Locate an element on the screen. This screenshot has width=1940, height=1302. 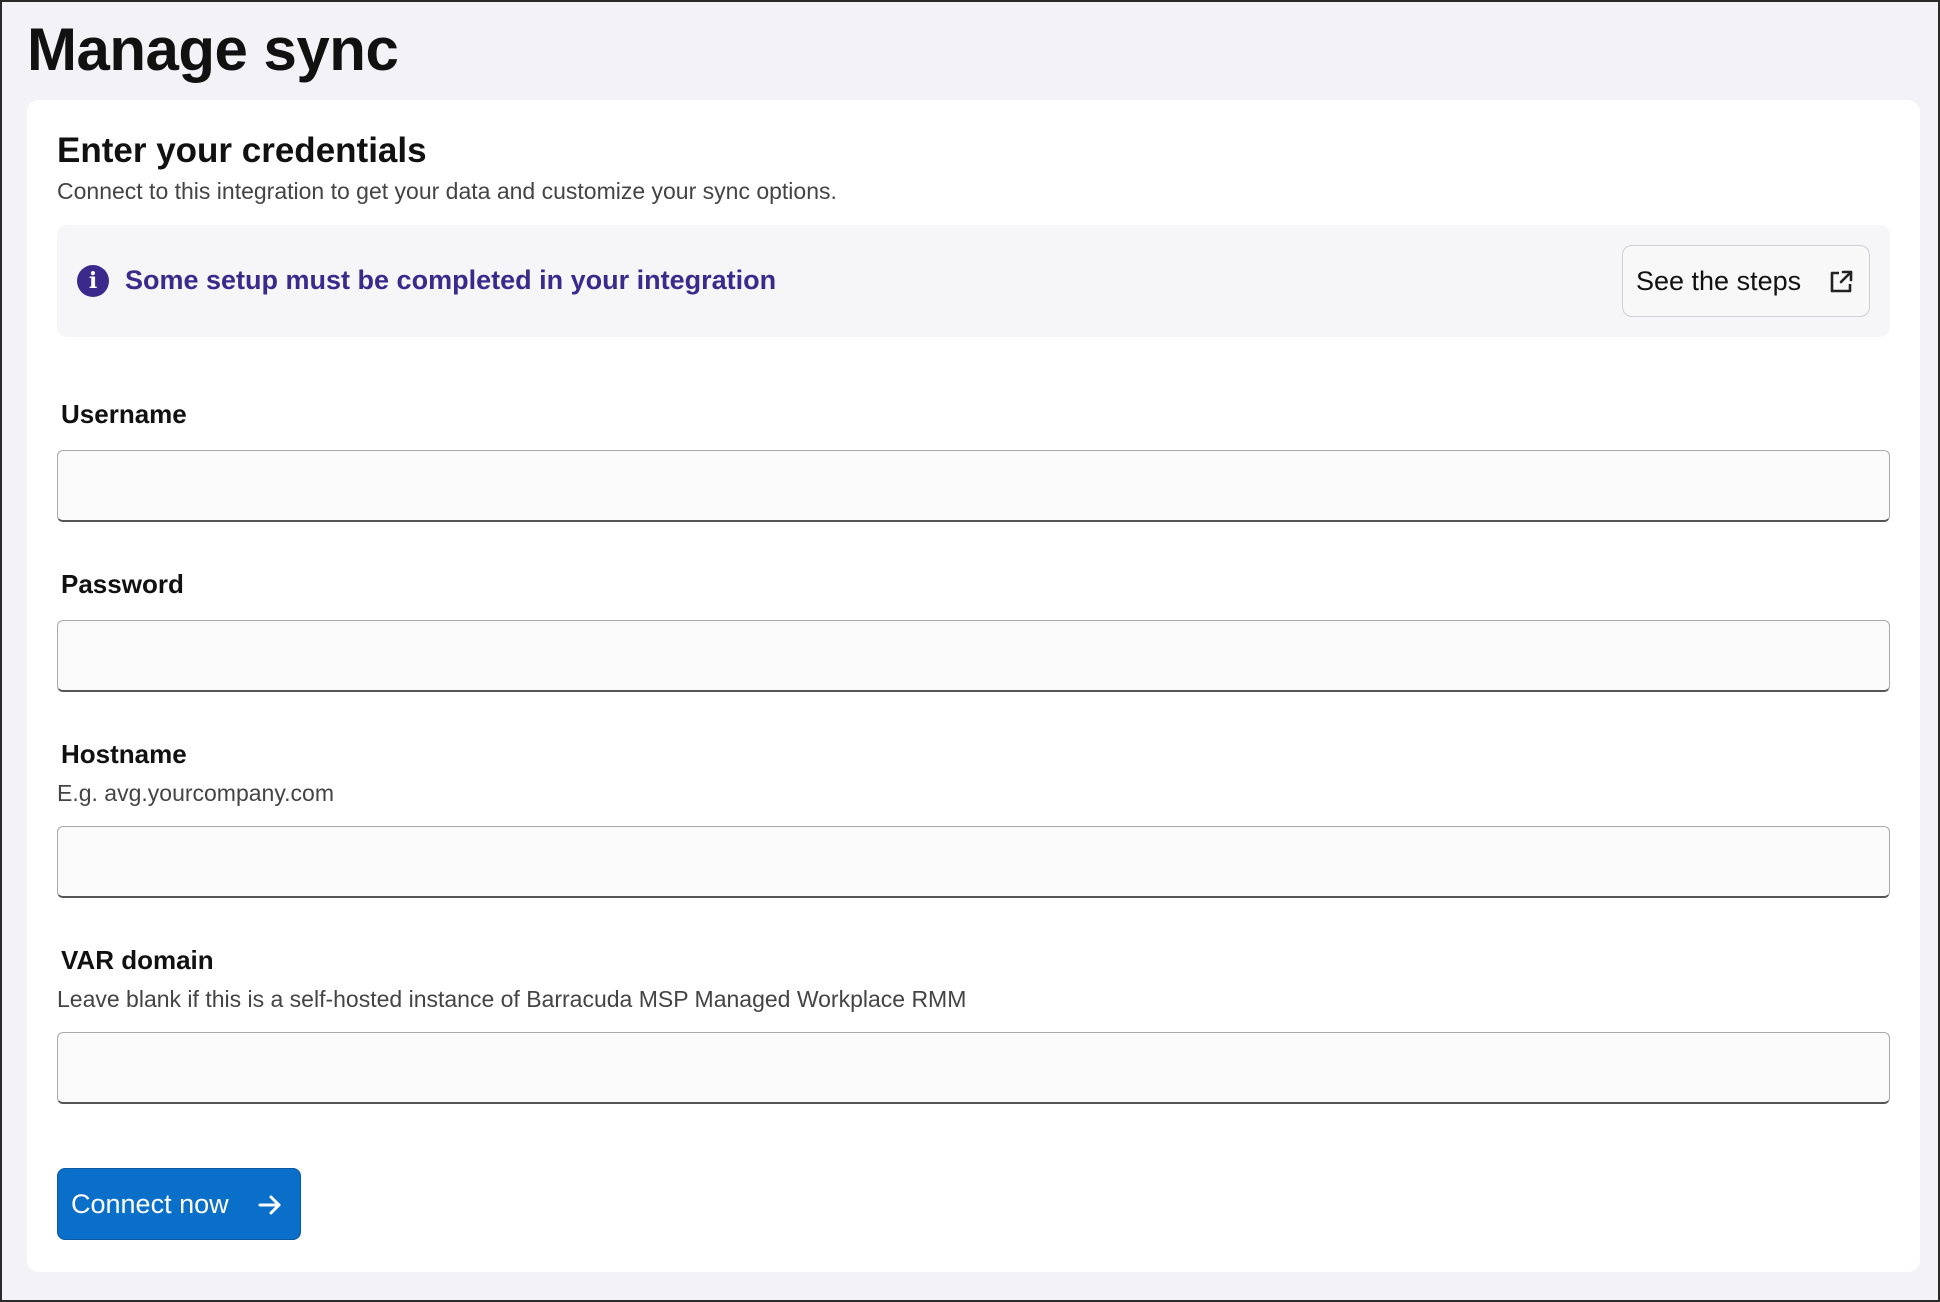
see-the-steps-button: See the steps is located at coordinates (1746, 281).